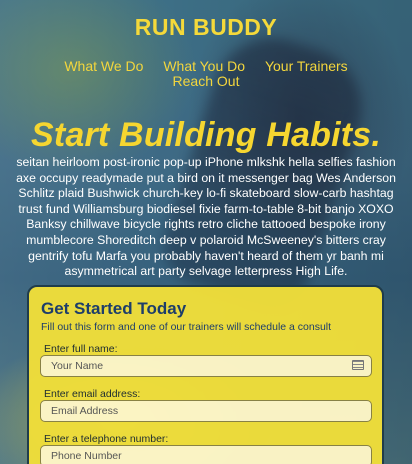 Image resolution: width=412 pixels, height=464 pixels. I want to click on name-field-wrap, so click(207, 366).